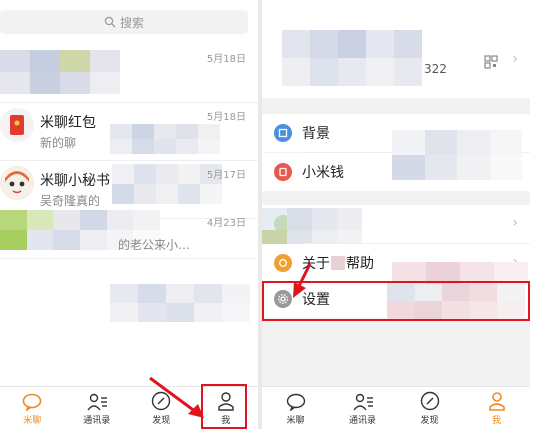  Describe the element at coordinates (323, 173) in the screenshot. I see `menu-item-label: 小米钱` at that location.